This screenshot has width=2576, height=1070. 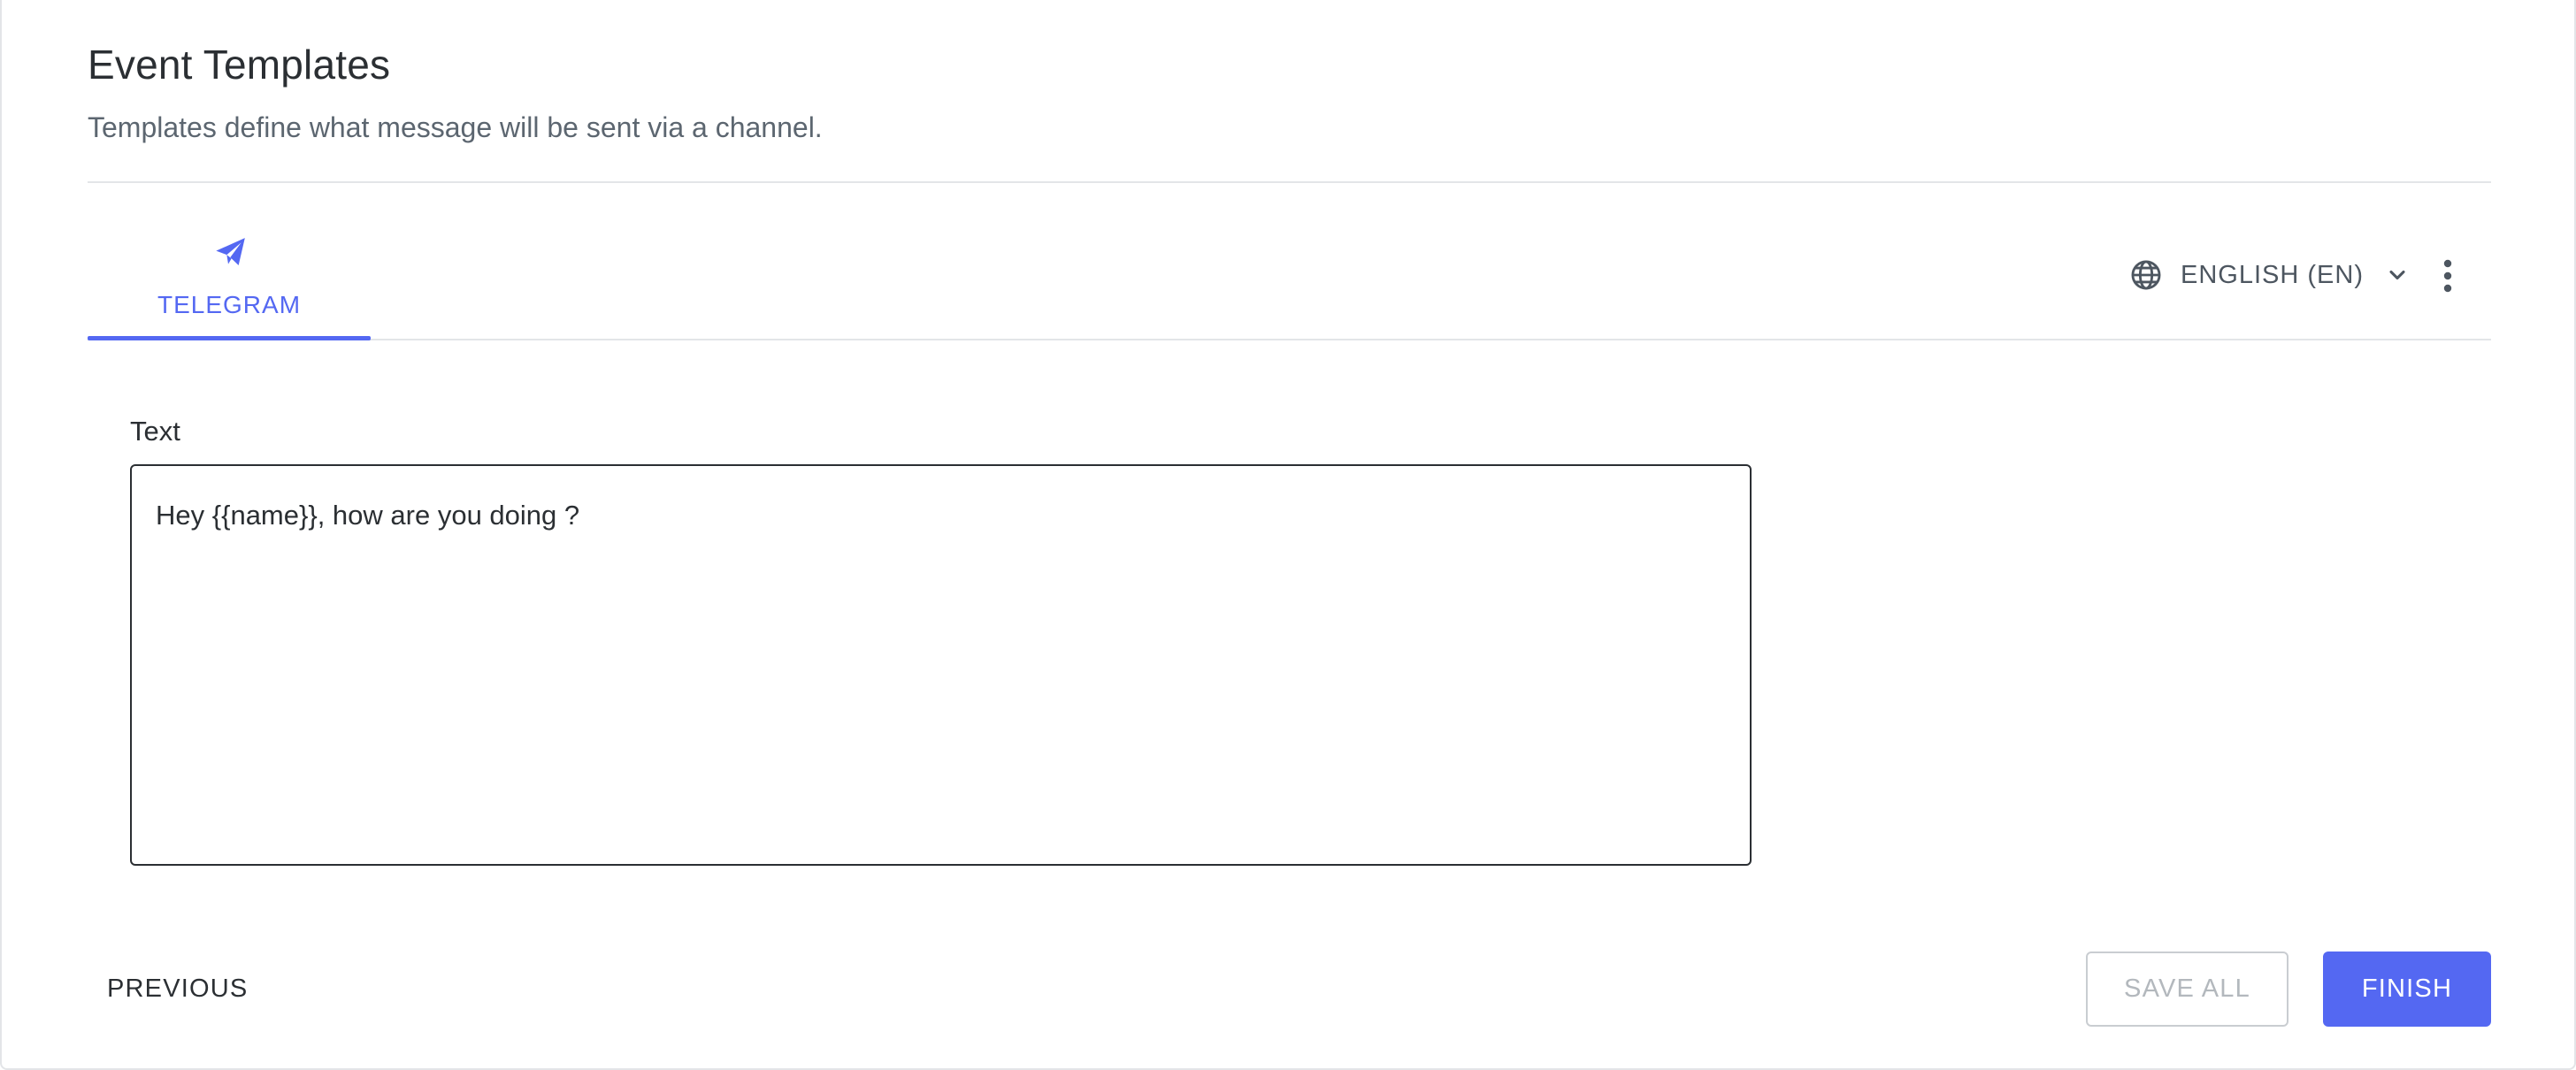 I want to click on more-options-button, so click(x=2447, y=276).